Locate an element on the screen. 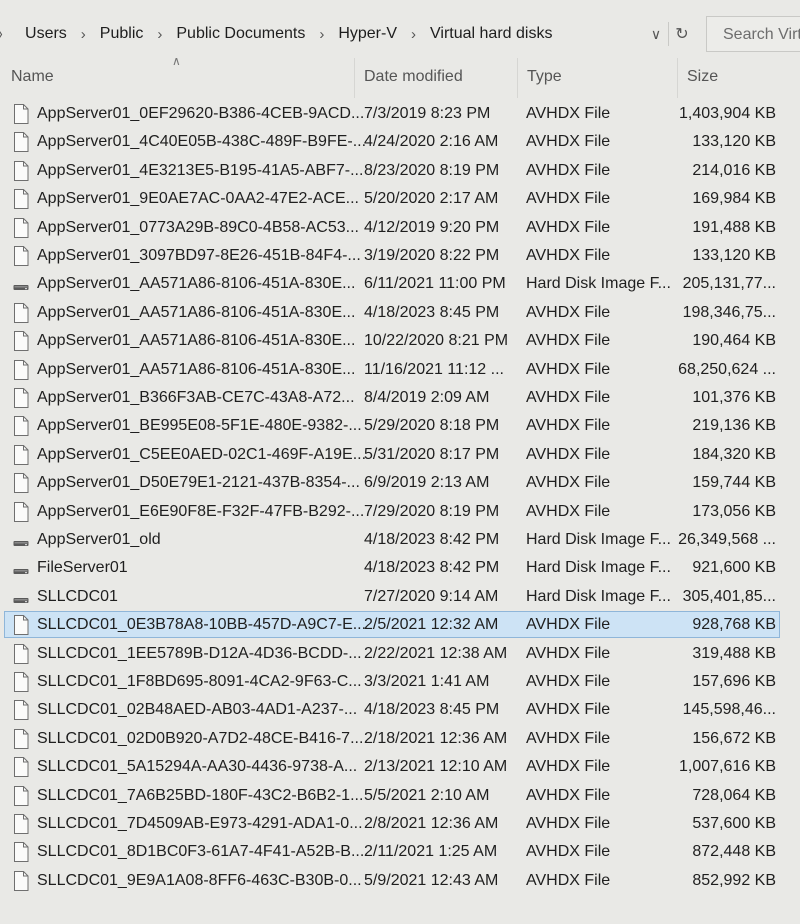 Image resolution: width=800 pixels, height=924 pixels. breadcrumb-users: Users is located at coordinates (46, 34).